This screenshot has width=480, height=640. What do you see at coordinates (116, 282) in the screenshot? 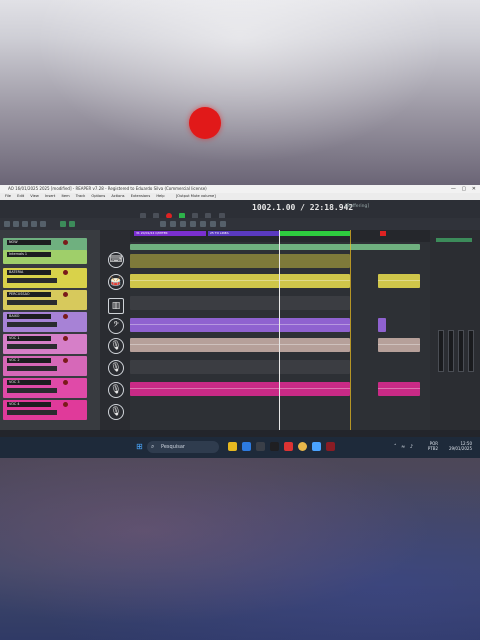
I see `drum-kit-icon: 🥁` at bounding box center [116, 282].